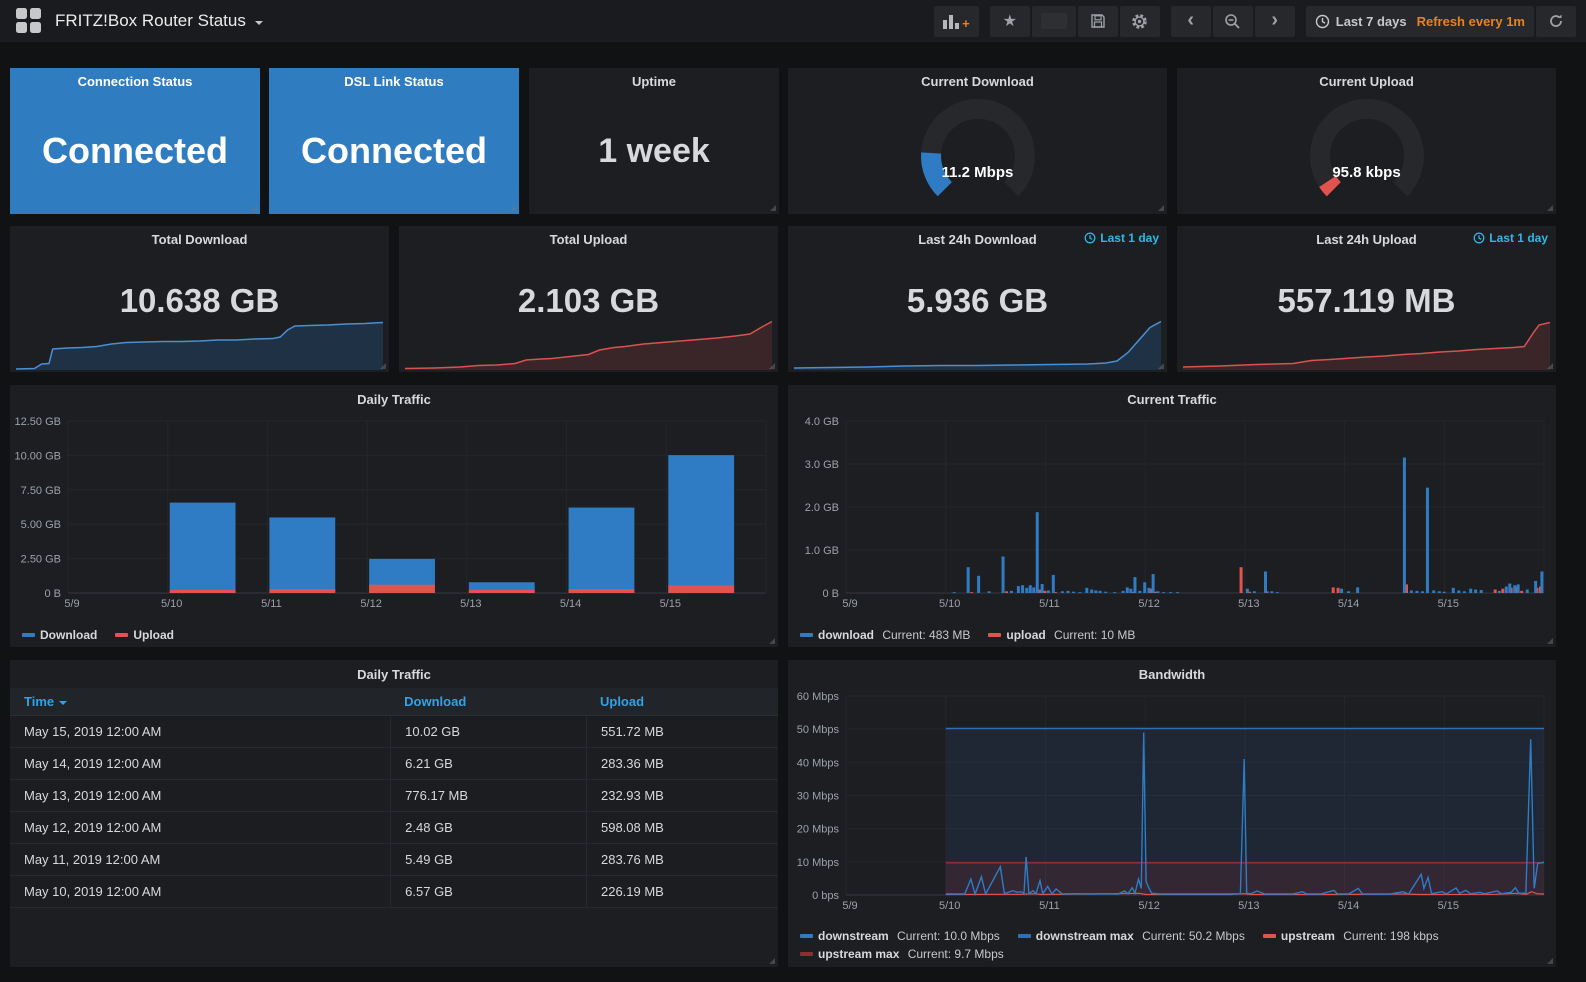  I want to click on table-column-header: Upload, so click(682, 701).